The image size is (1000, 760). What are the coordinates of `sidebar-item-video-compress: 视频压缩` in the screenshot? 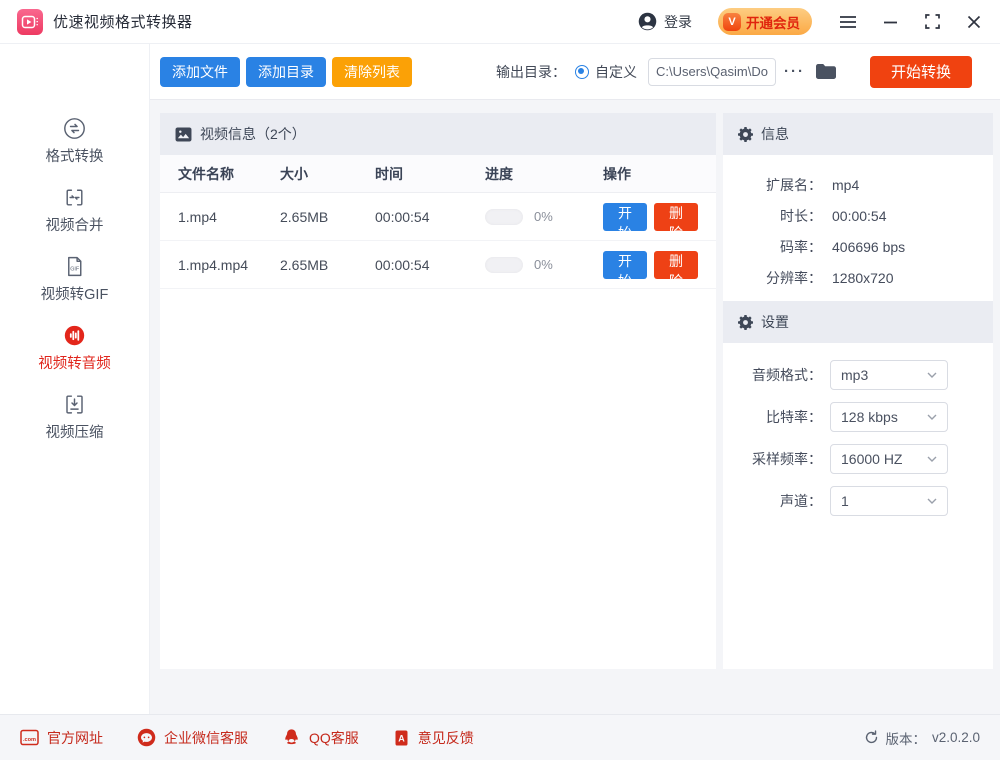 It's located at (75, 416).